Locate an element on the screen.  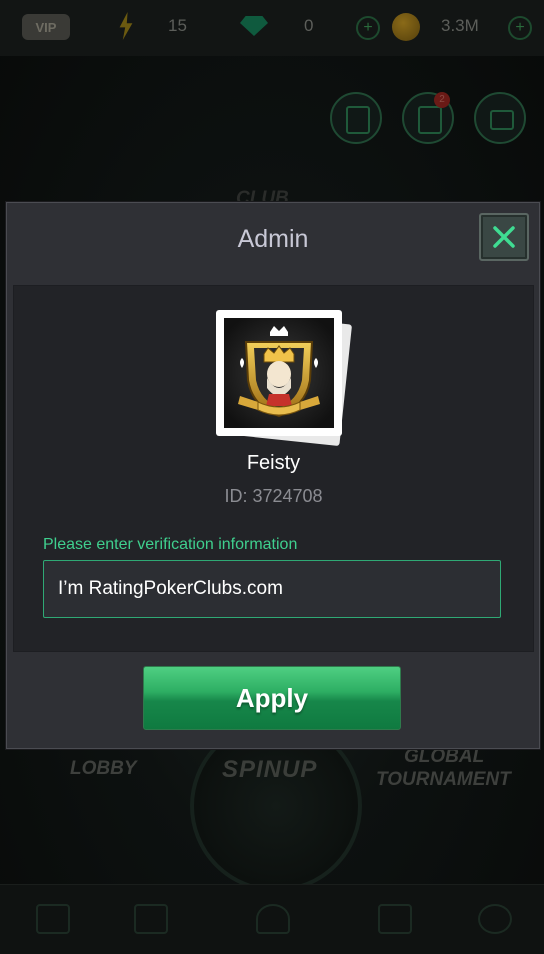
ranking-icon is located at coordinates (395, 919).